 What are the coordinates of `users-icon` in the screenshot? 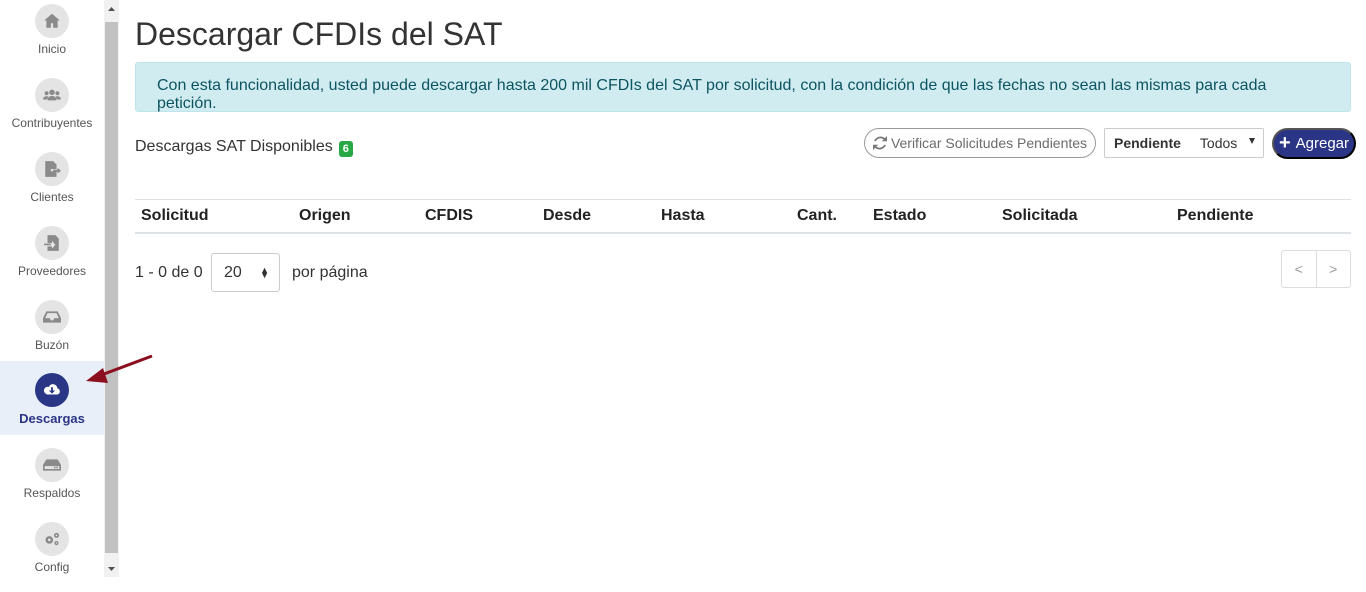 It's located at (52, 95).